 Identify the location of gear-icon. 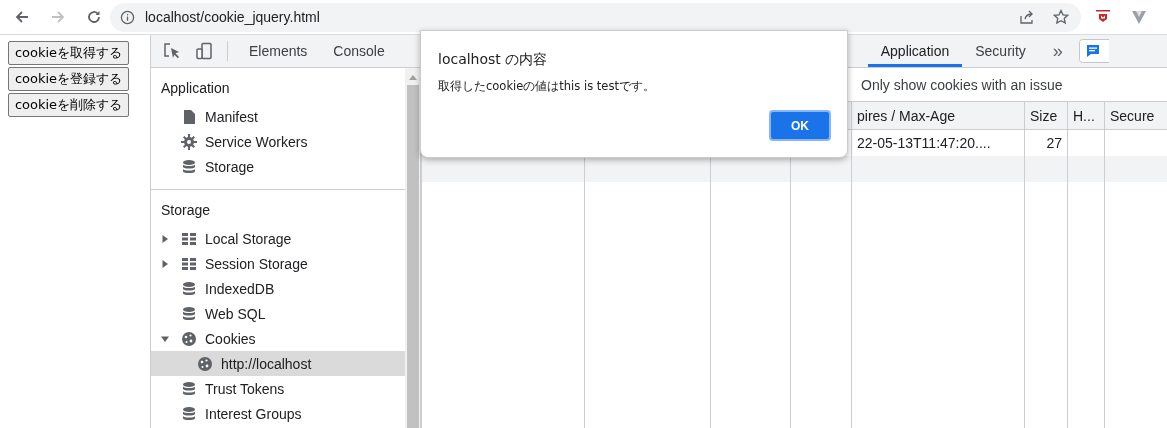
(189, 141).